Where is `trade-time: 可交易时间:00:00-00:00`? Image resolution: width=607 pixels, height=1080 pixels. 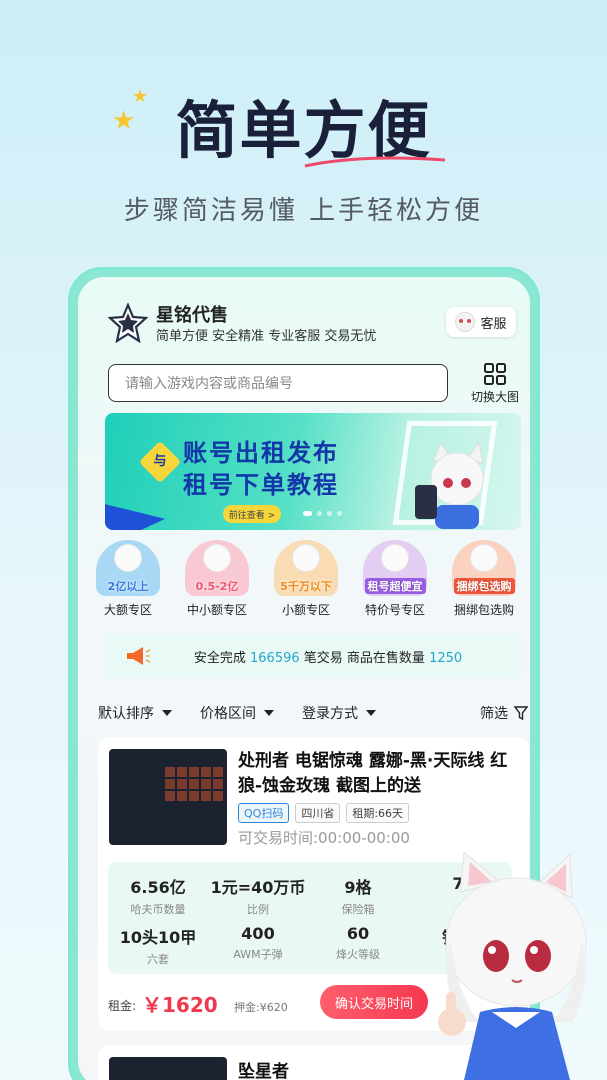 trade-time: 可交易时间:00:00-00:00 is located at coordinates (324, 838).